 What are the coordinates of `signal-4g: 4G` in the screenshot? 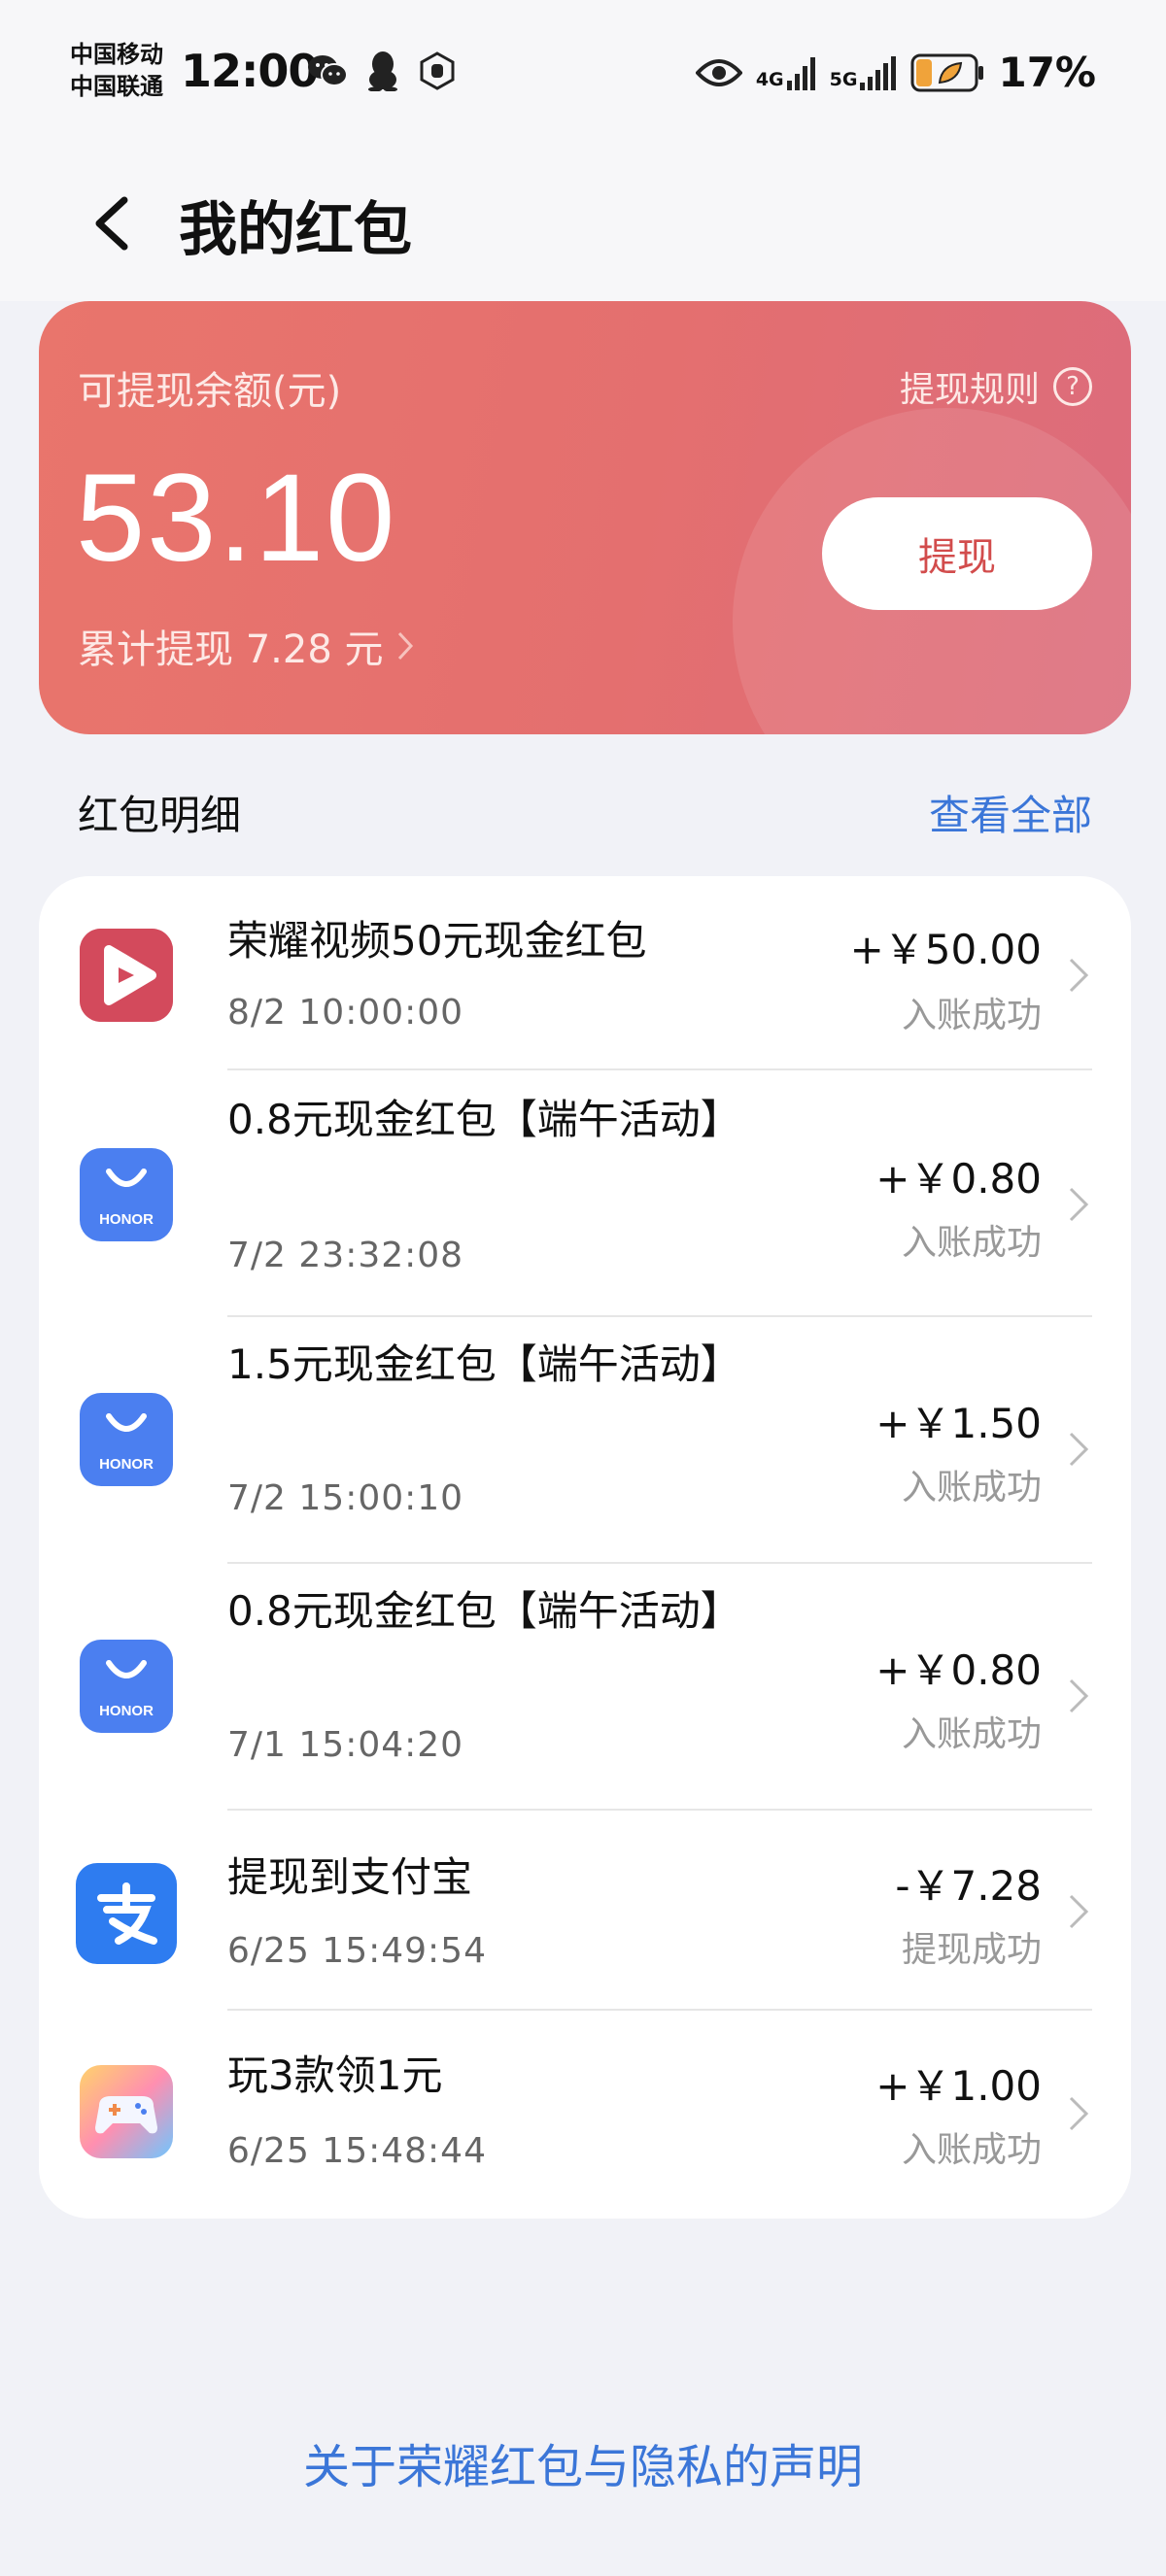 It's located at (786, 72).